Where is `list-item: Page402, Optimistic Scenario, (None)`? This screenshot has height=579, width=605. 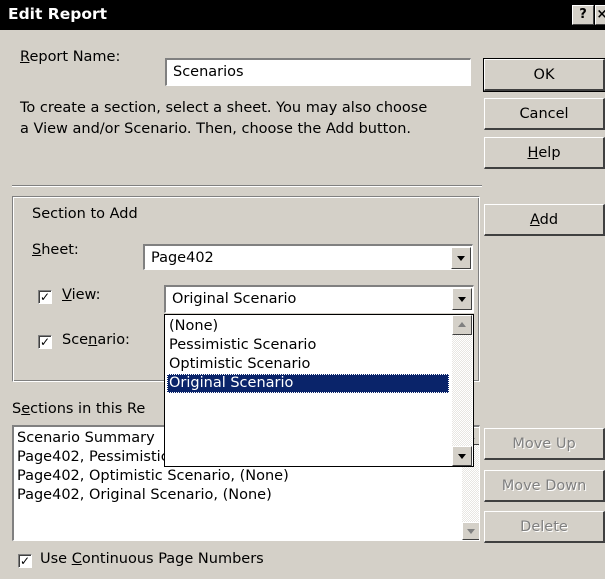 list-item: Page402, Optimistic Scenario, (None) is located at coordinates (153, 476).